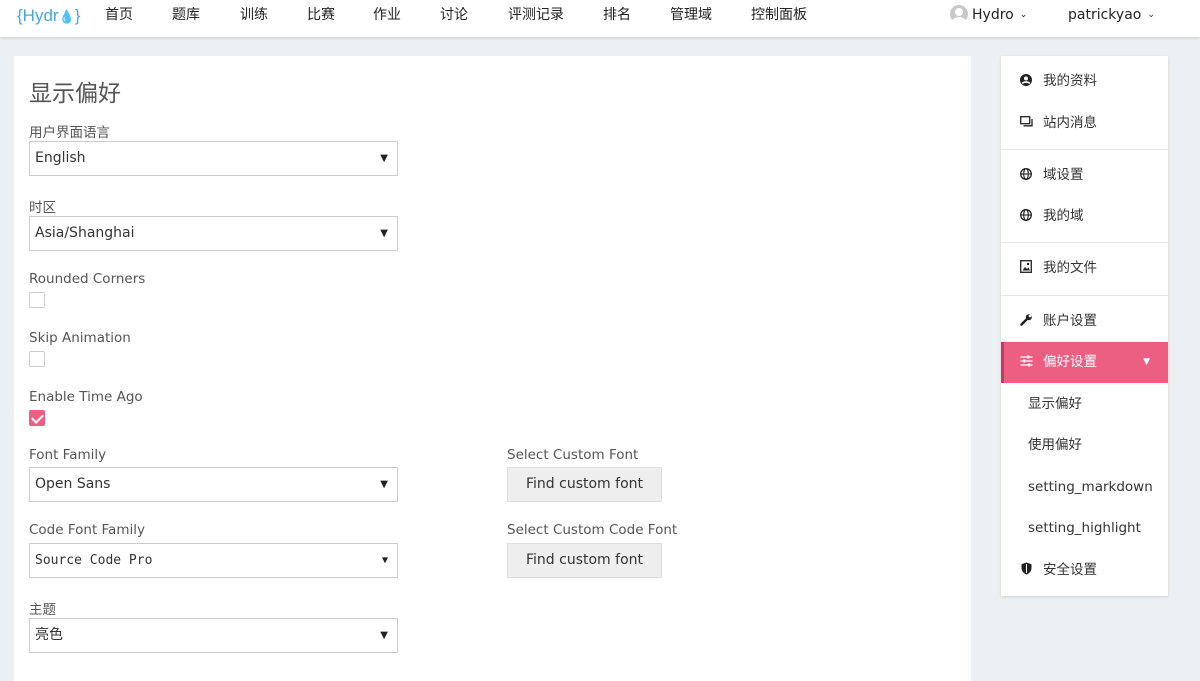 Image resolution: width=1200 pixels, height=681 pixels. Describe the element at coordinates (1055, 404) in the screenshot. I see `sidebar-item-label: 显示偏好` at that location.